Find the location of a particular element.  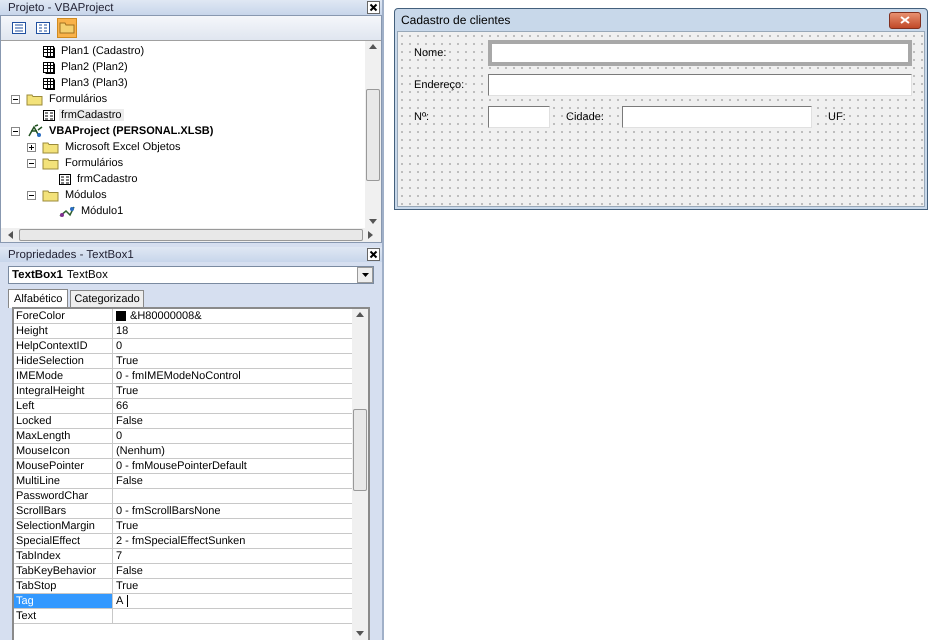

tree-item: Plan2 (Plan2) is located at coordinates (94, 67).